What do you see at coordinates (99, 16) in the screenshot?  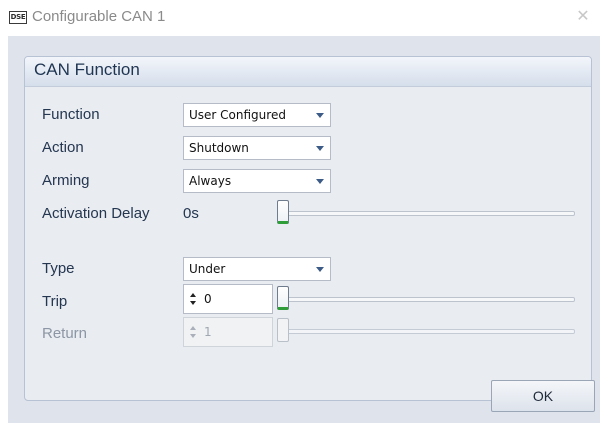 I see `window-title: Configurable CAN 1` at bounding box center [99, 16].